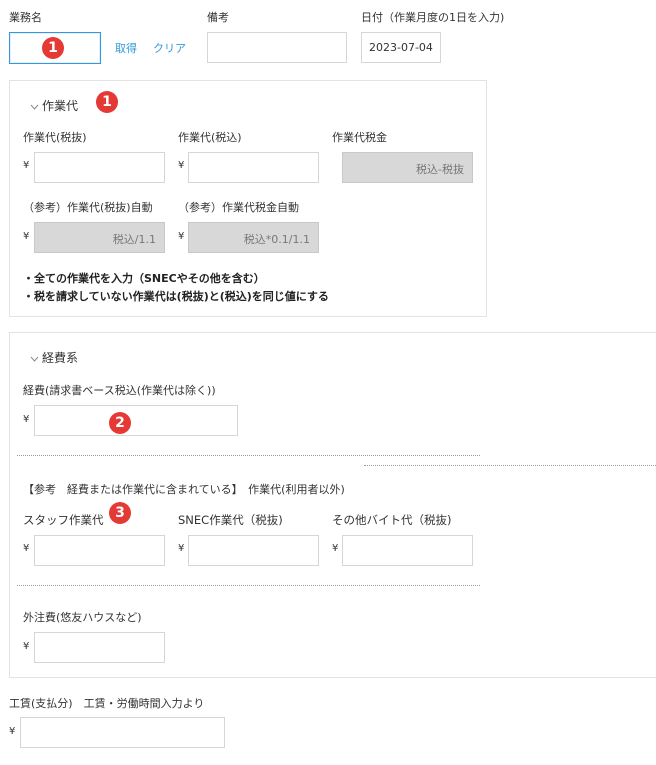 The width and height of the screenshot is (656, 765). I want to click on wages-input, so click(122, 732).